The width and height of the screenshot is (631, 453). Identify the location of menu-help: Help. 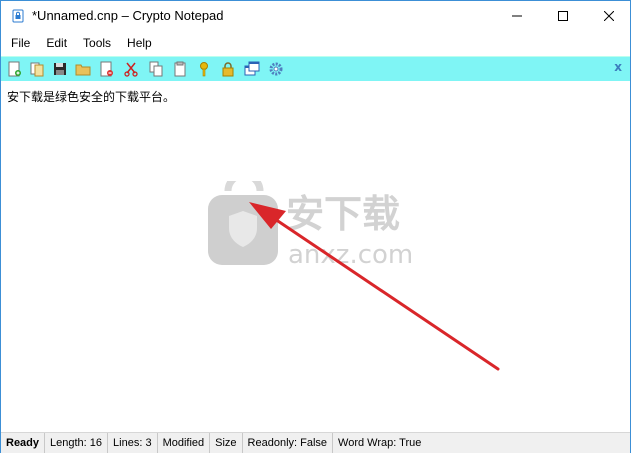
(139, 43).